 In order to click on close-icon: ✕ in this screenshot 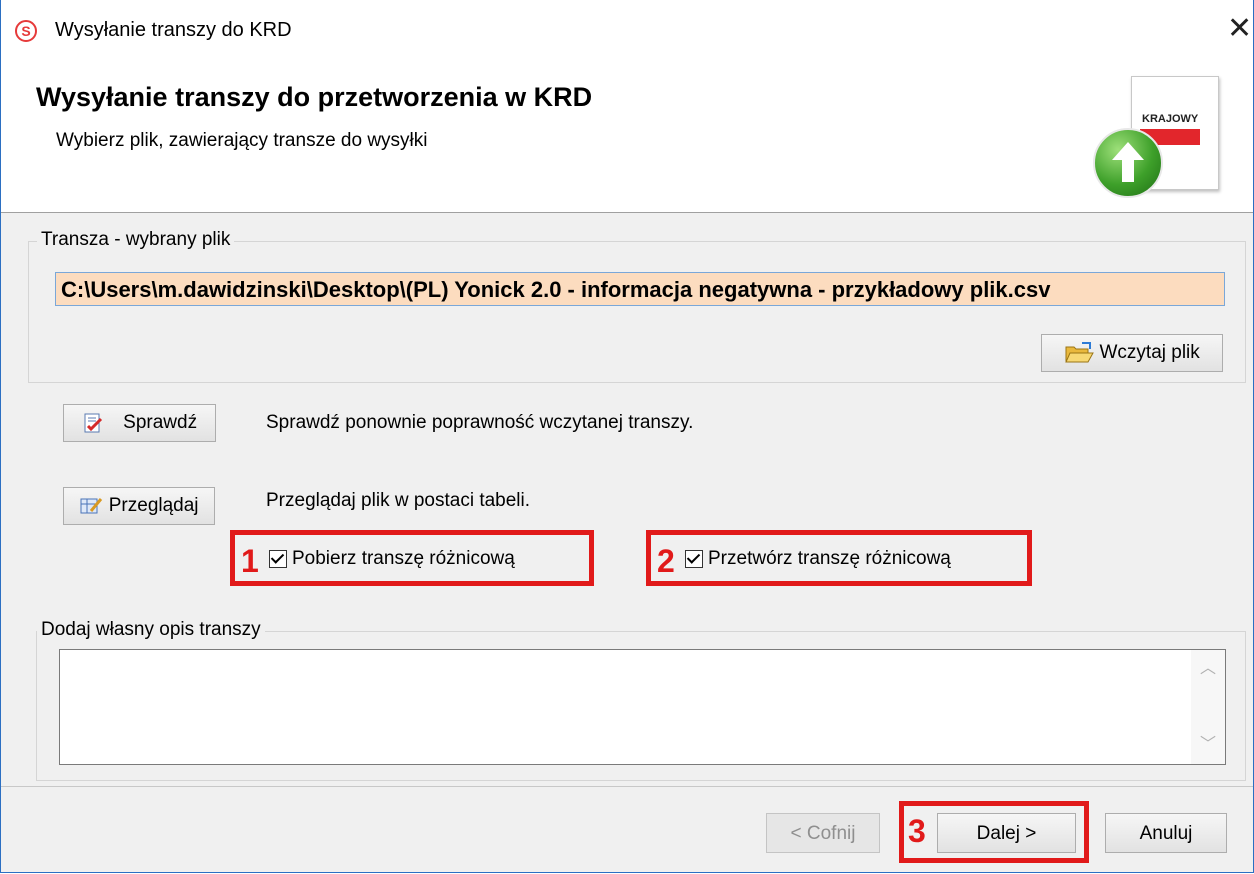, I will do `click(1239, 29)`.